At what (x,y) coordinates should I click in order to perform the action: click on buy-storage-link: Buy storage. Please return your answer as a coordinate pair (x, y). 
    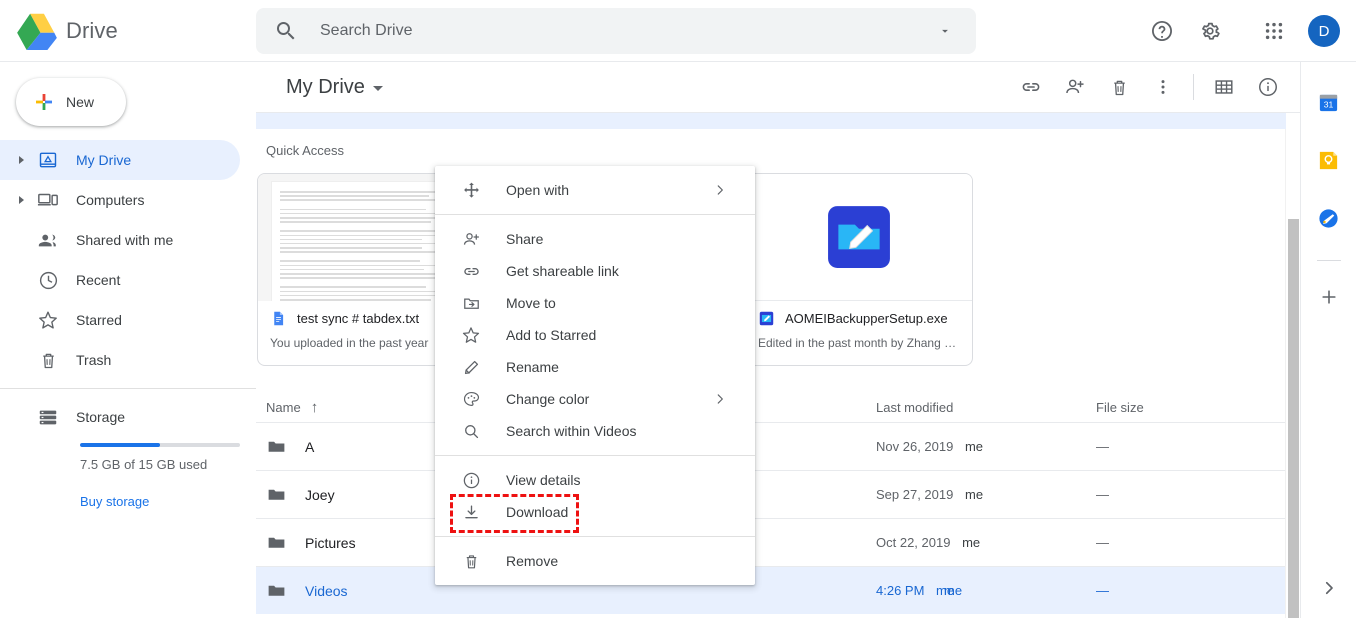
    Looking at the image, I should click on (114, 501).